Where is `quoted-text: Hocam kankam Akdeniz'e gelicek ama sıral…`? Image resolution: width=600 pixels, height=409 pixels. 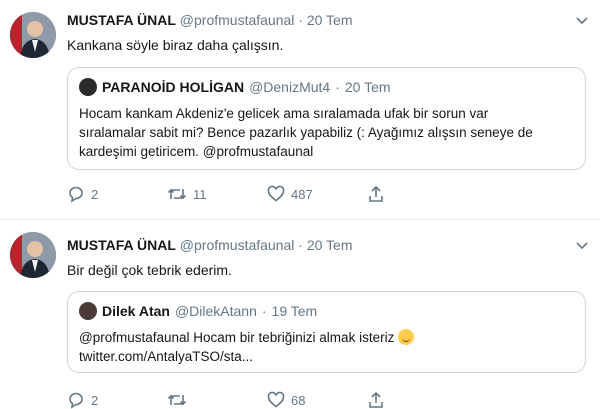
quoted-text: Hocam kankam Akdeniz'e gelicek ama sıral… is located at coordinates (326, 132).